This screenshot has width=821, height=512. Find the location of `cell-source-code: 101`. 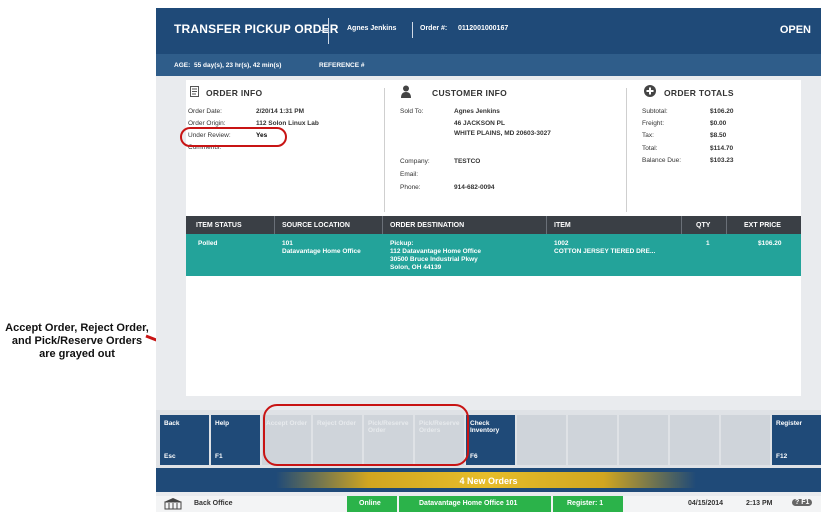

cell-source-code: 101 is located at coordinates (287, 243).